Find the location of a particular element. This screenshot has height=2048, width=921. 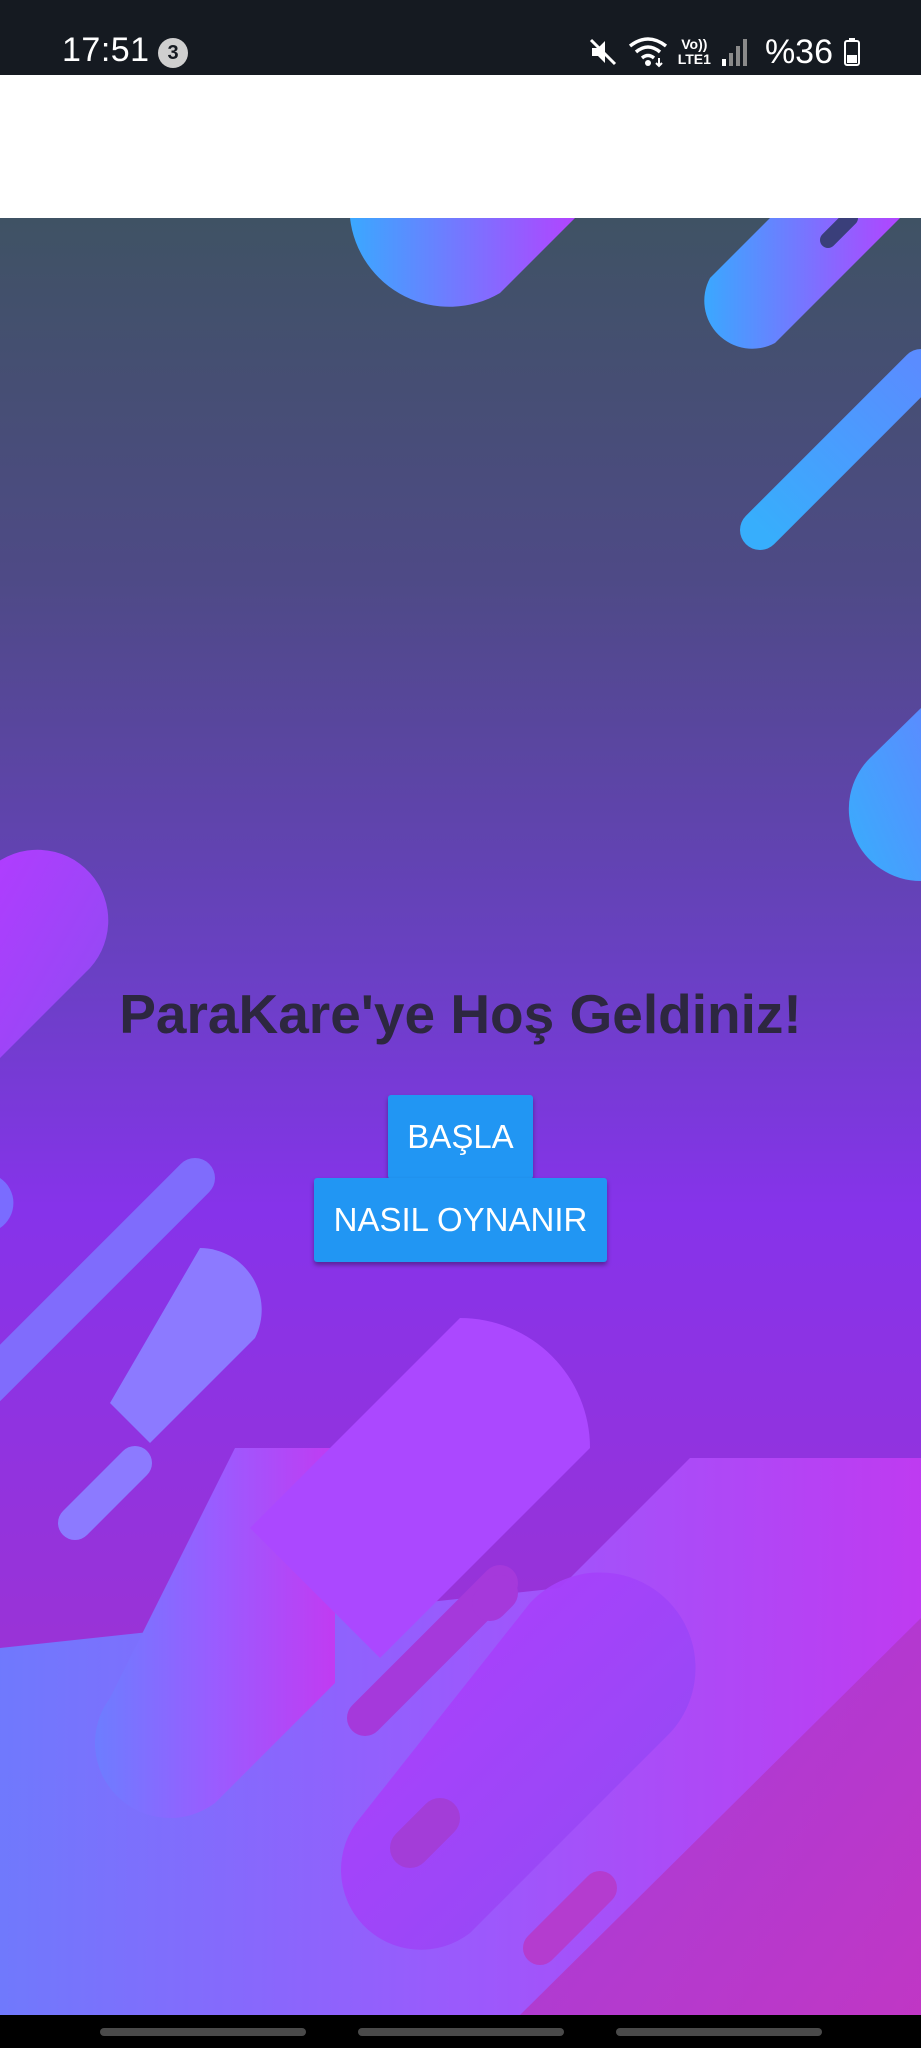

status-bar: 17:51 3 Vo)) LTE1 %36 is located at coordinates (460, 37).